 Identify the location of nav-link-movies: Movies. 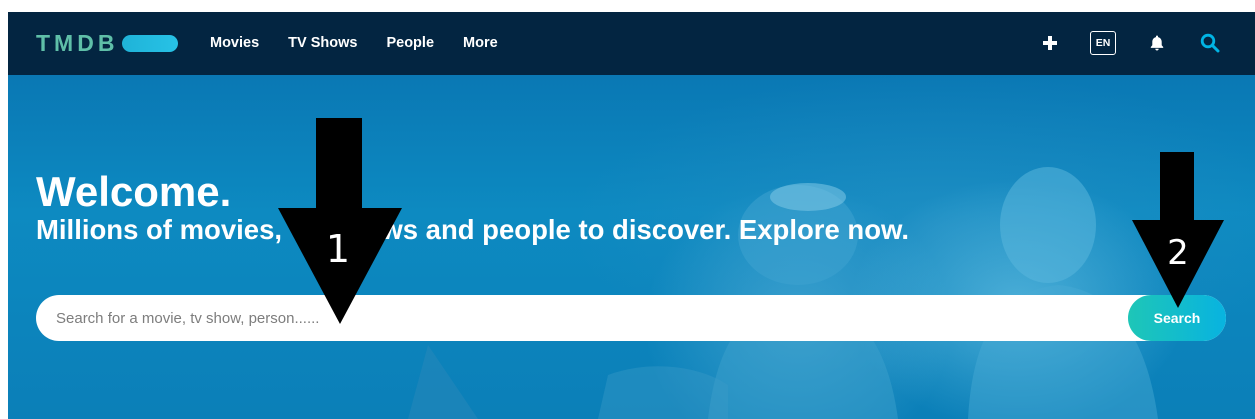
(234, 43).